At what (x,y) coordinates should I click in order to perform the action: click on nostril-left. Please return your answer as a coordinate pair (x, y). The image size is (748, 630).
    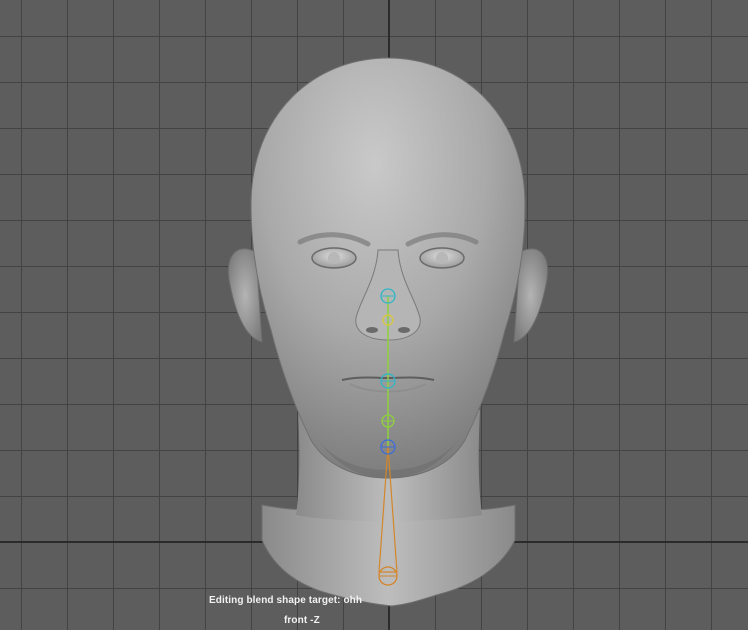
    Looking at the image, I should click on (372, 330).